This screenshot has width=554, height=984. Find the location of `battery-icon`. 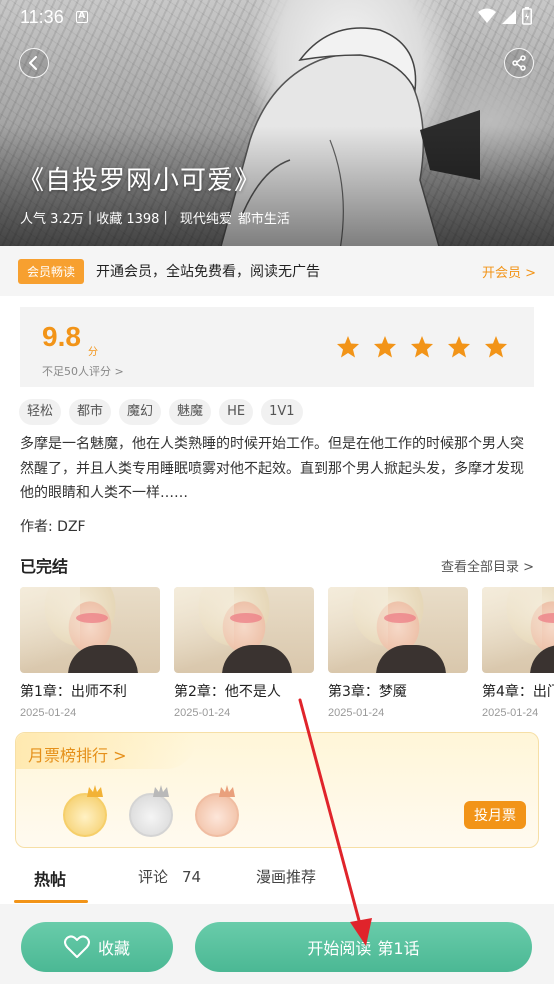

battery-icon is located at coordinates (527, 16).